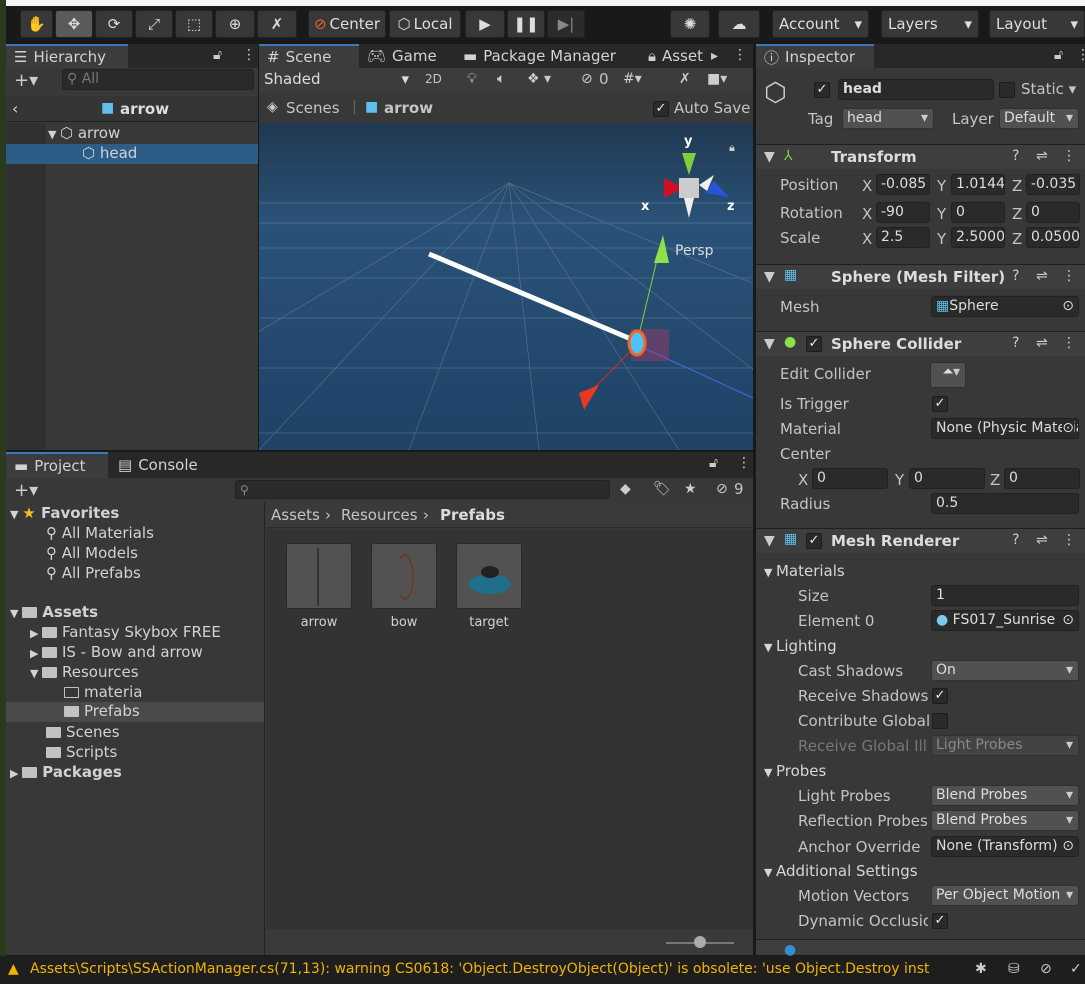 This screenshot has width=1085, height=984. I want to click on fav-all-prefabs: ⚲ All Prefabs, so click(93, 573).